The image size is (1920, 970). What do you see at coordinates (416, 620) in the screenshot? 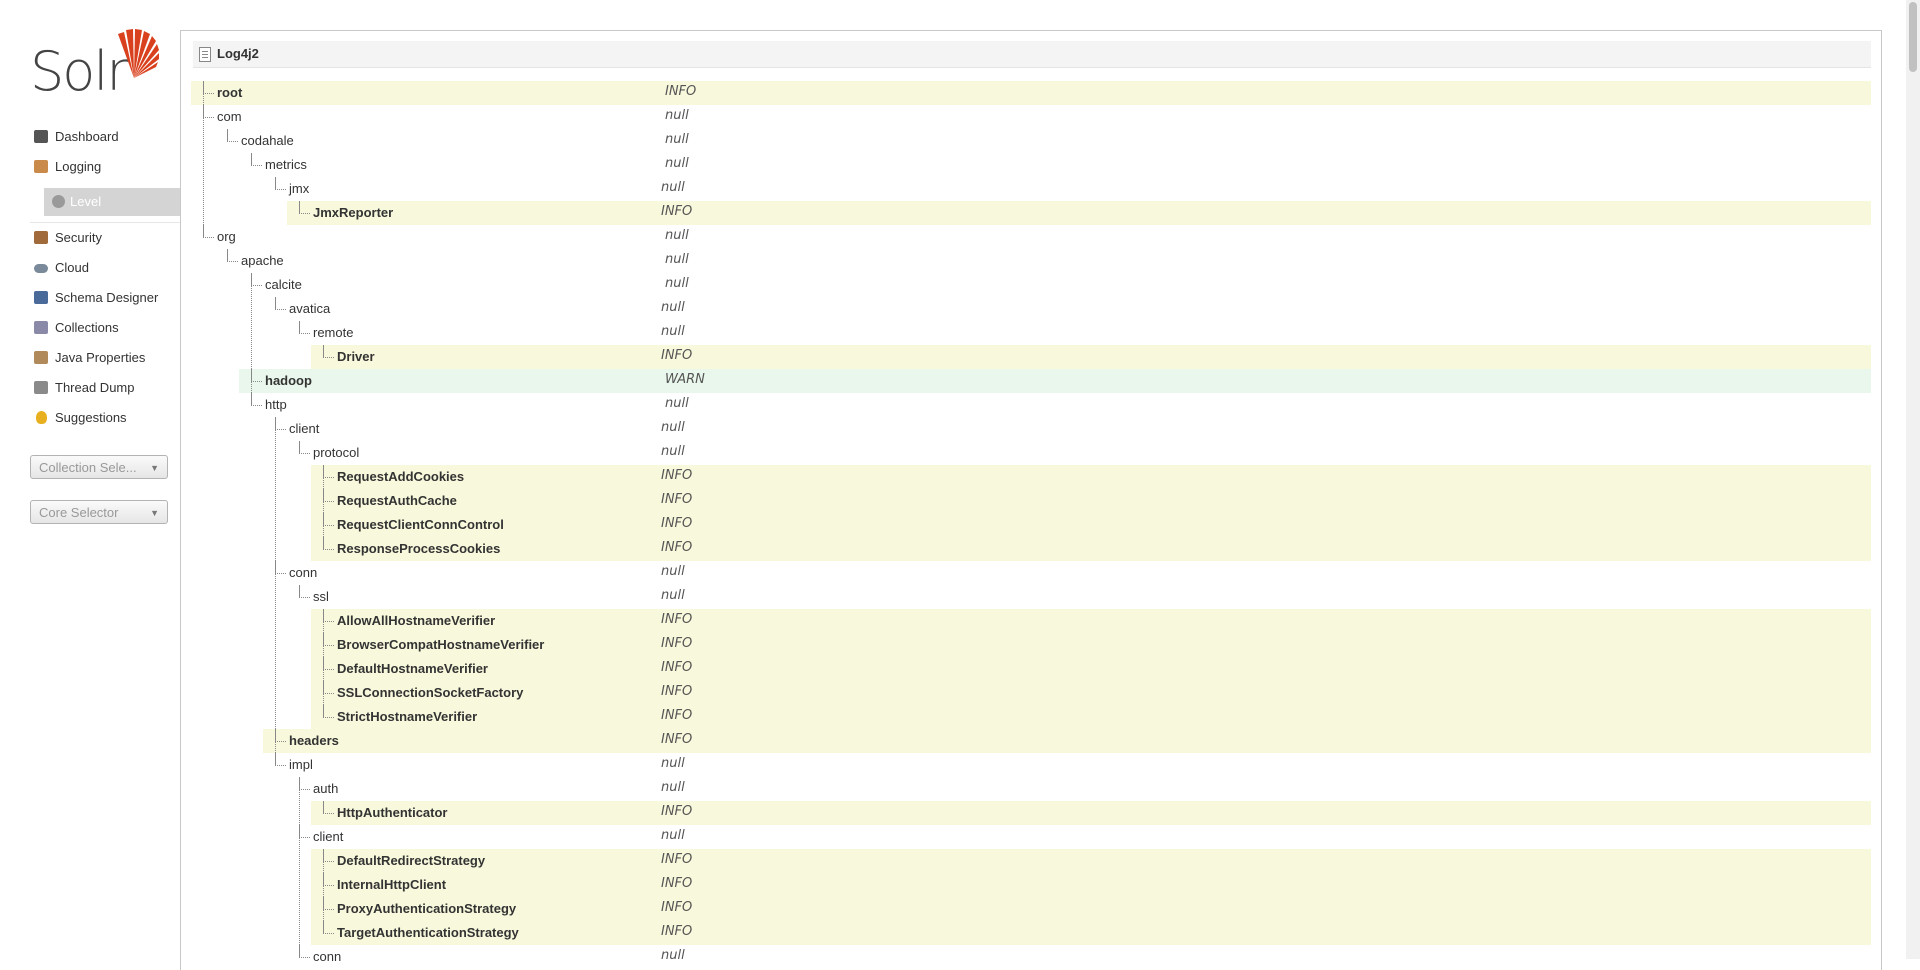
I see `logger-name: AllowAllHostnameVerifier` at bounding box center [416, 620].